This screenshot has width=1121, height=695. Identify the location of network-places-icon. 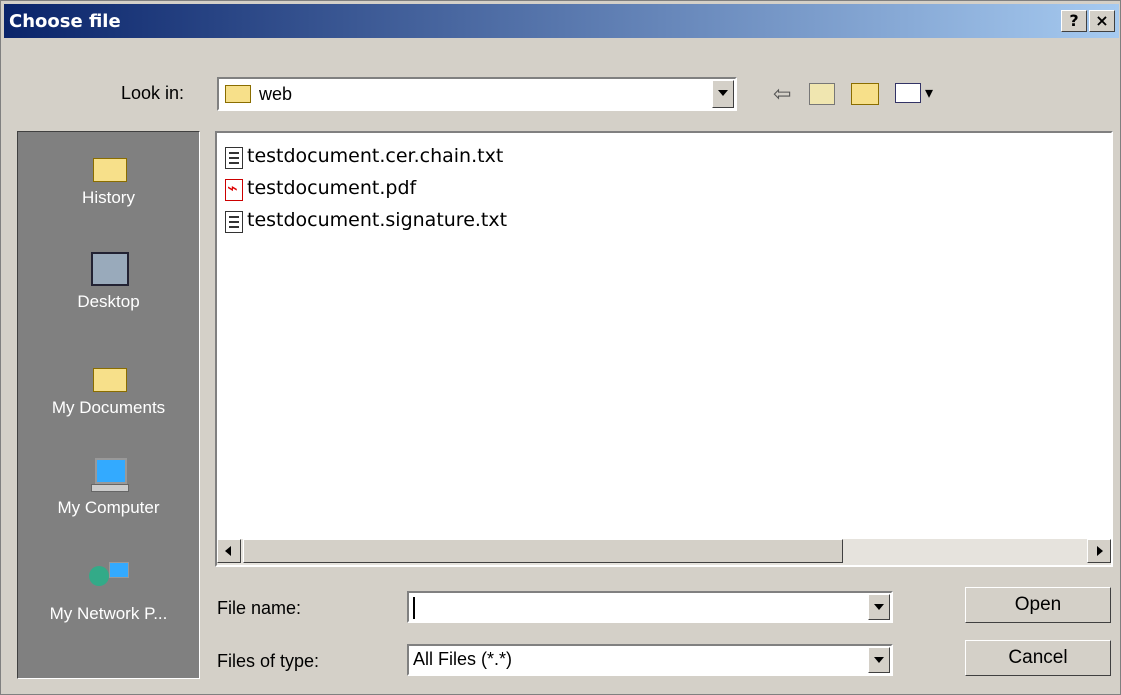
(108, 580).